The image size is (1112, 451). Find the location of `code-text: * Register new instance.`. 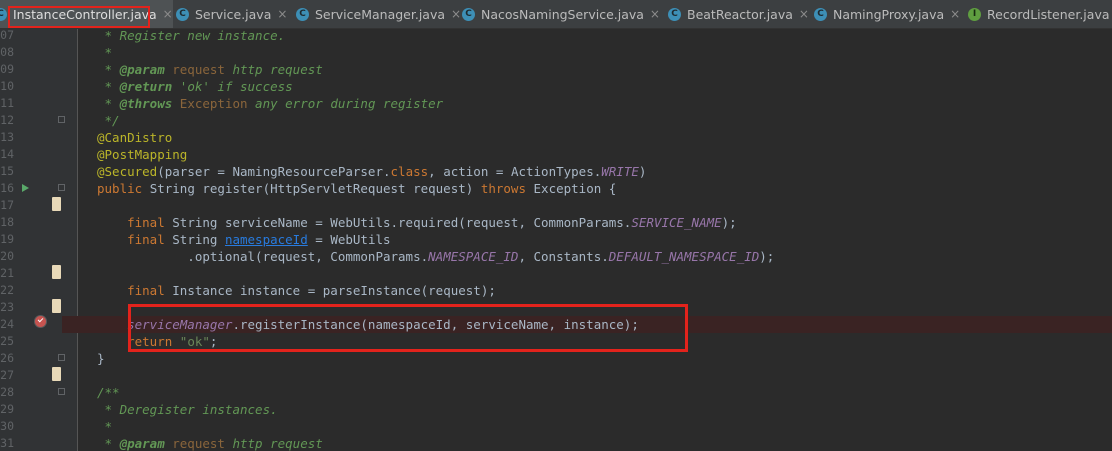

code-text: * Register new instance. is located at coordinates (191, 35).